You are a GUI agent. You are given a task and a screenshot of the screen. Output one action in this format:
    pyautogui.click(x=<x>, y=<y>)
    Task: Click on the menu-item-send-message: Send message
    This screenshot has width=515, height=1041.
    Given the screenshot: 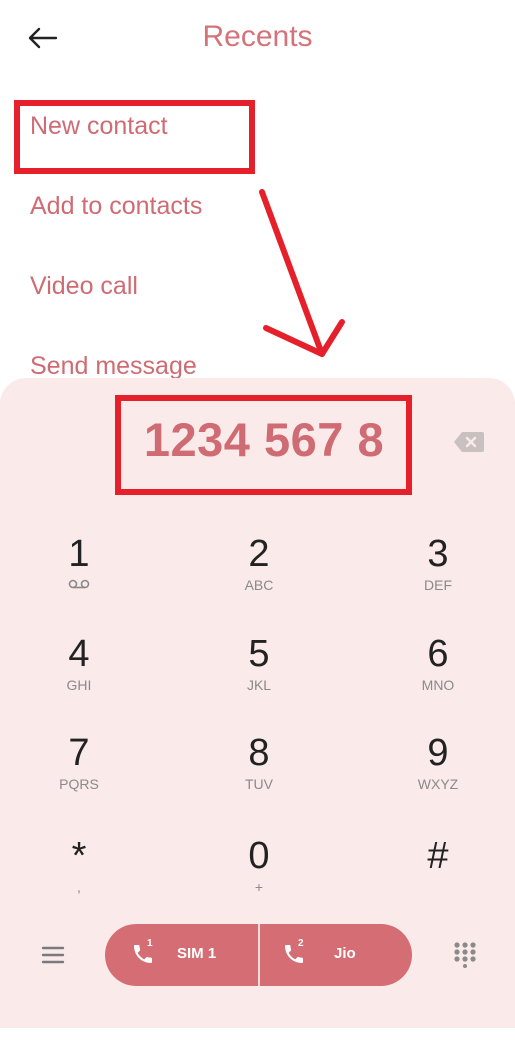 What is the action you would take?
    pyautogui.click(x=113, y=366)
    